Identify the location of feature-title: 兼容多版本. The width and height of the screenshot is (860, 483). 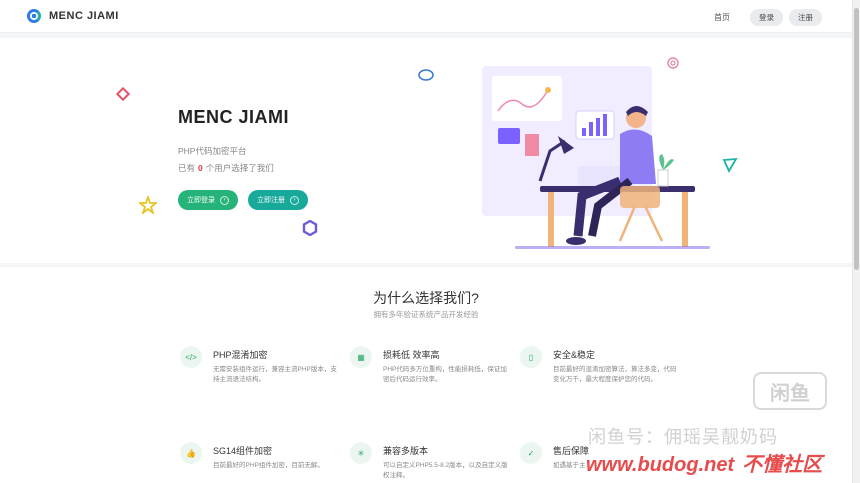
(406, 451).